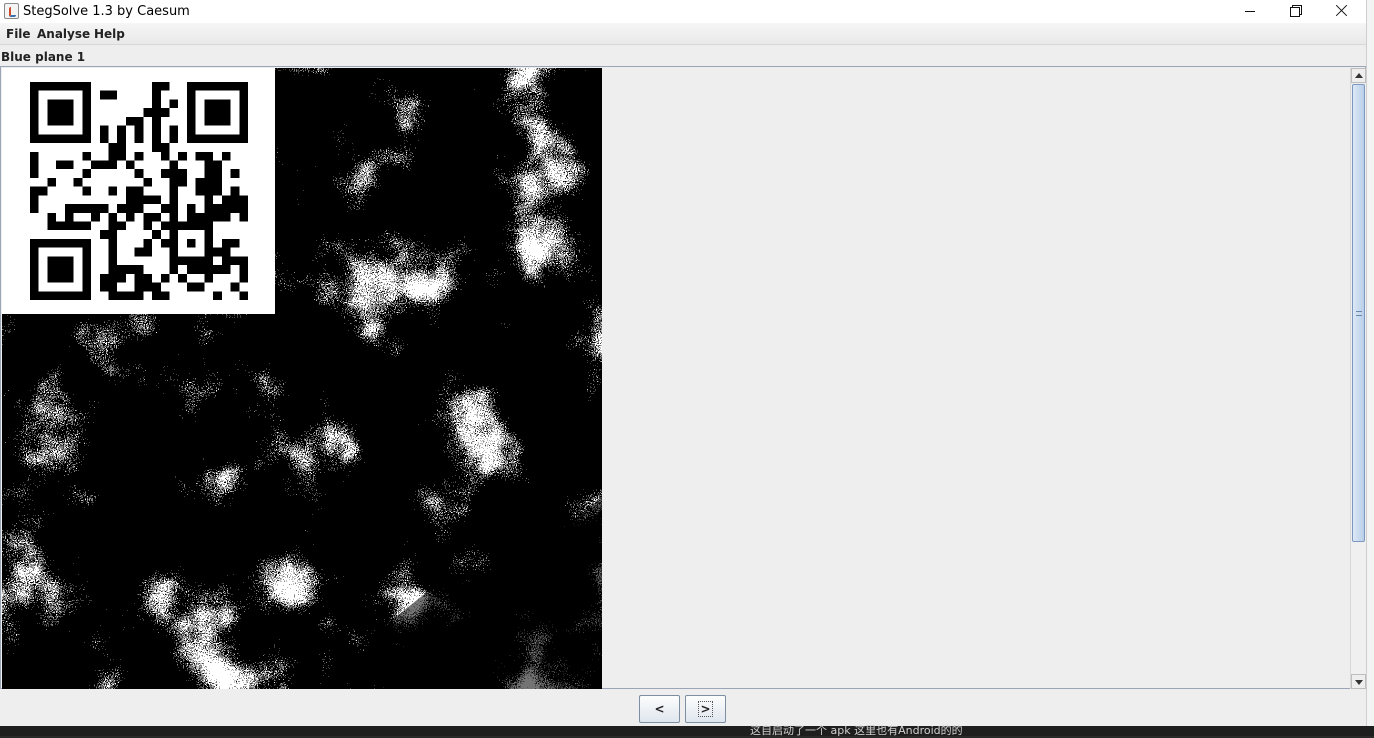  I want to click on previous-plane-button: <, so click(659, 709).